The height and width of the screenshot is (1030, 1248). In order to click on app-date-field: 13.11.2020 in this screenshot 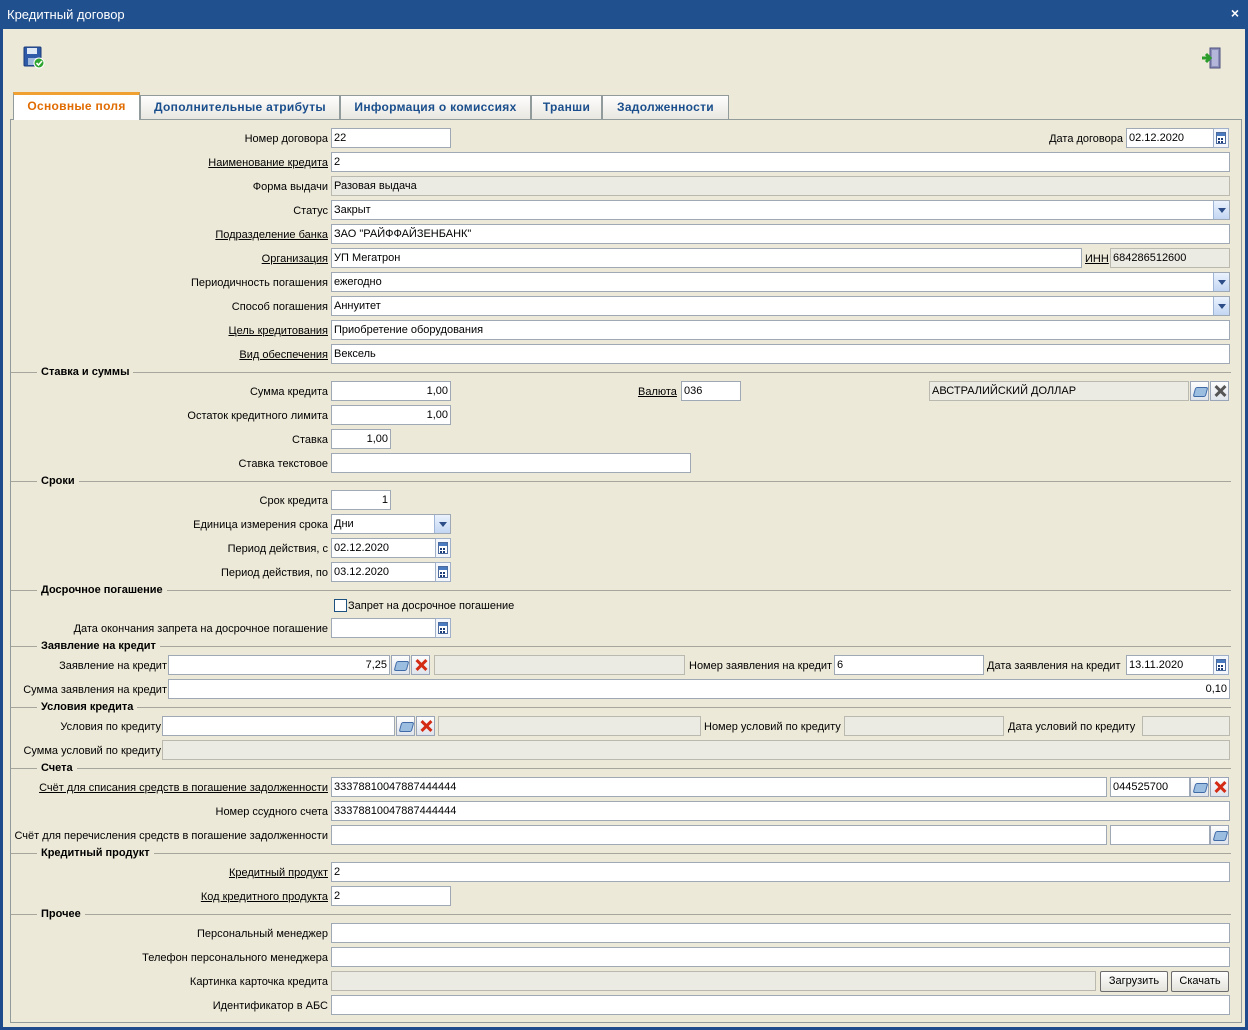, I will do `click(1170, 665)`.